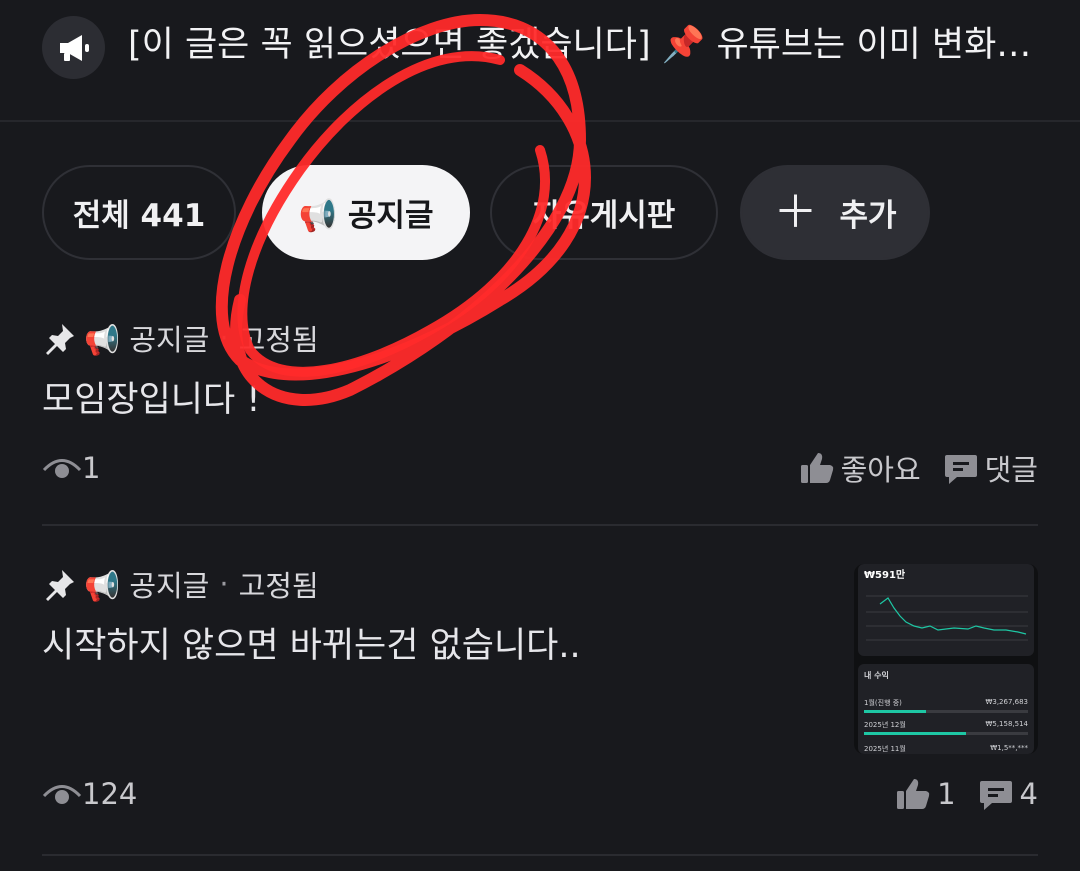 This screenshot has height=871, width=1080. What do you see at coordinates (366, 212) in the screenshot?
I see `tab-notice: 📢 공지글` at bounding box center [366, 212].